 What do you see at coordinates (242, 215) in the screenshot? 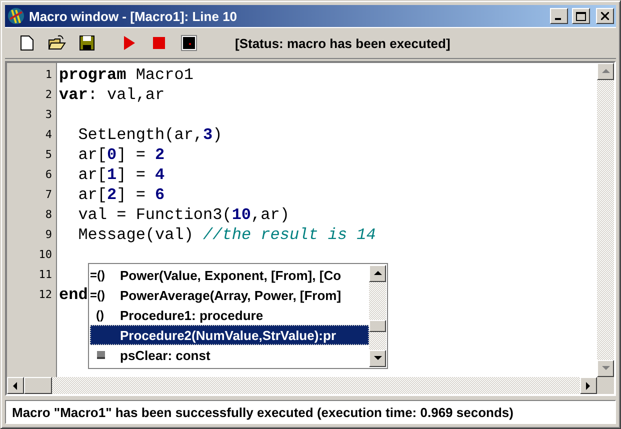
I see `code-number: 10` at bounding box center [242, 215].